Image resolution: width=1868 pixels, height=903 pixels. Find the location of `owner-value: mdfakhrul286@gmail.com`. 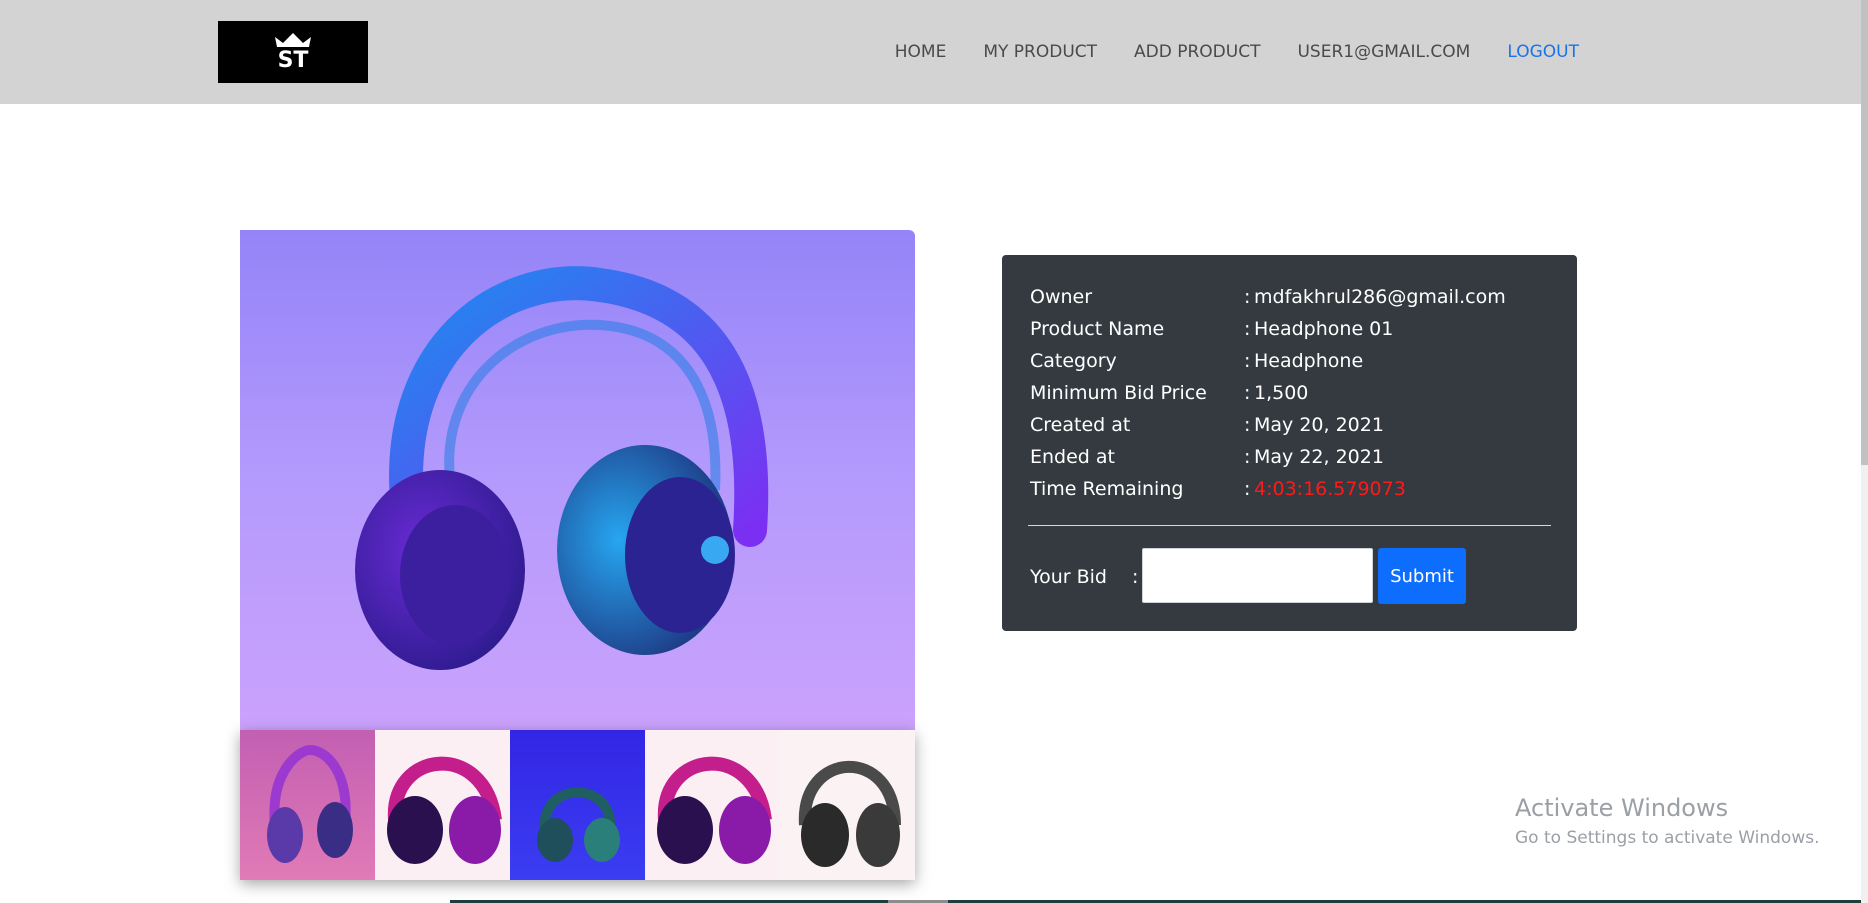

owner-value: mdfakhrul286@gmail.com is located at coordinates (1380, 297).